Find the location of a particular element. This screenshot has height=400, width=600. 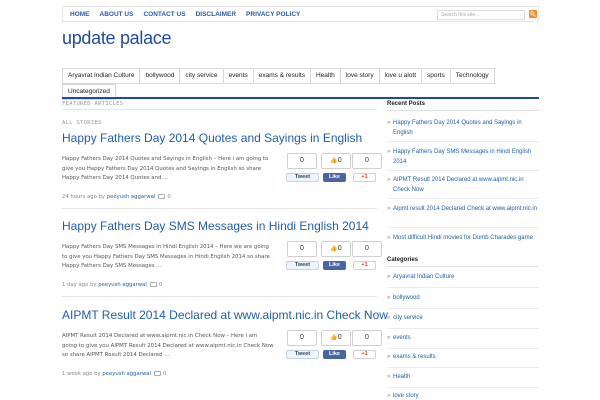

nav-contact-link: CONTACT US is located at coordinates (164, 14).